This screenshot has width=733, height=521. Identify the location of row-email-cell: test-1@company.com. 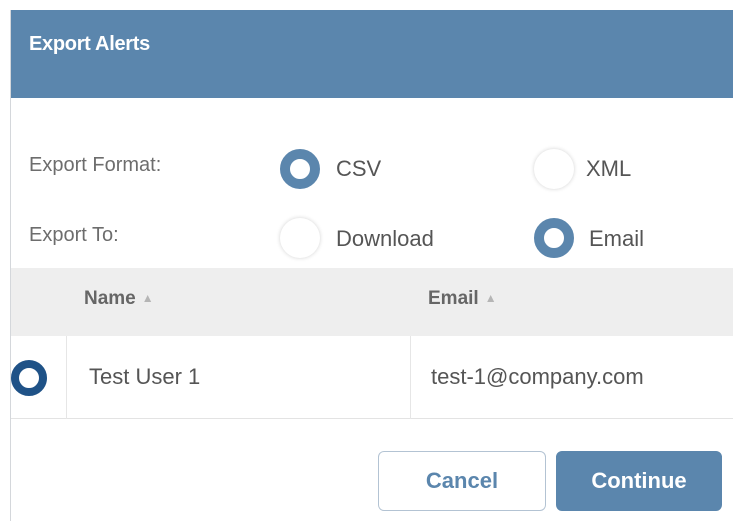
(537, 376).